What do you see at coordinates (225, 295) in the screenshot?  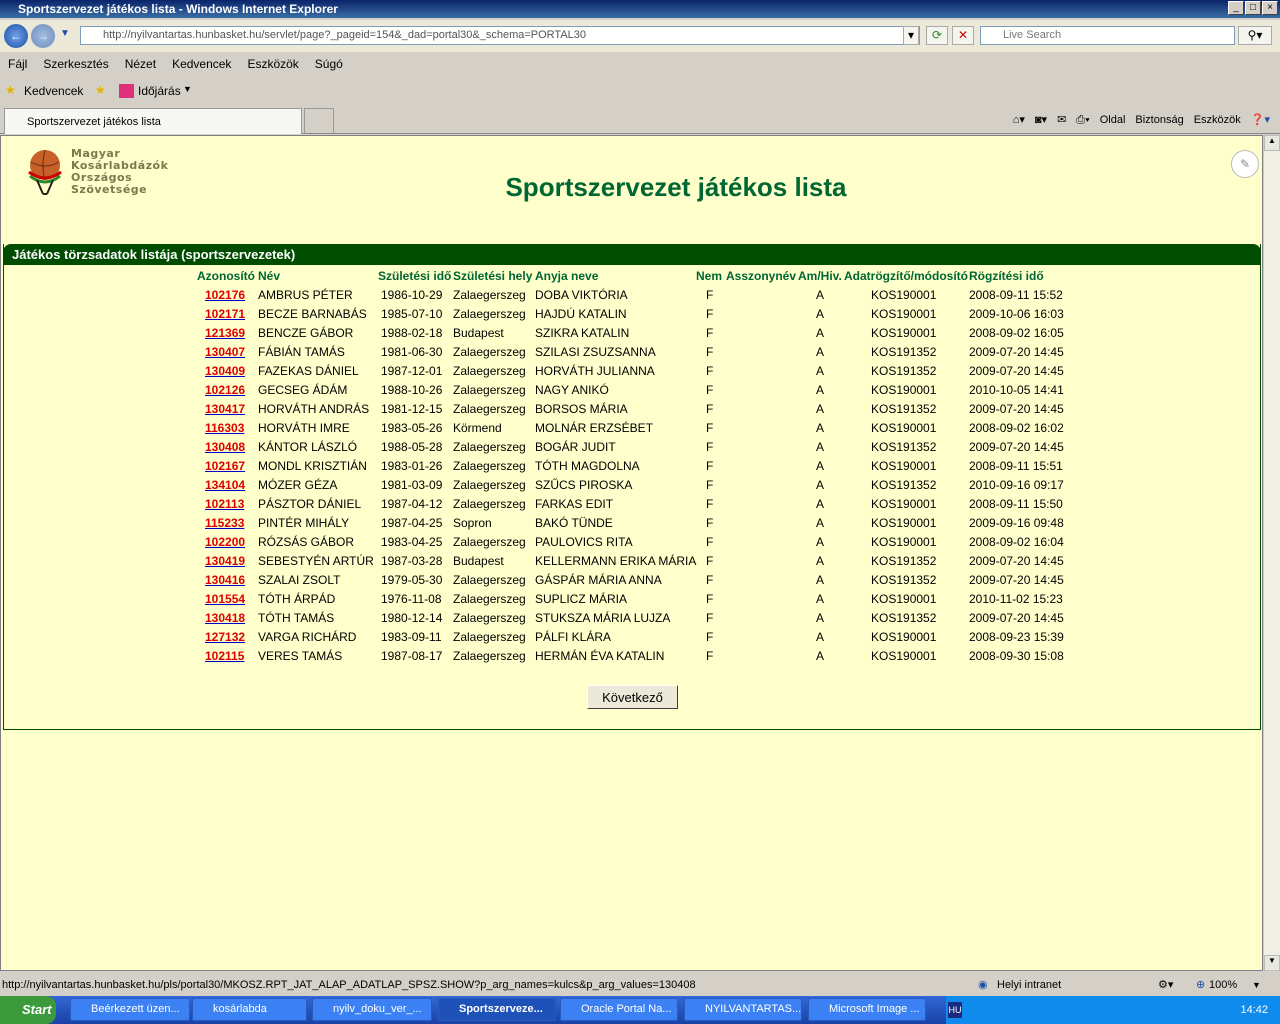 I see `player-id-link: 102176` at bounding box center [225, 295].